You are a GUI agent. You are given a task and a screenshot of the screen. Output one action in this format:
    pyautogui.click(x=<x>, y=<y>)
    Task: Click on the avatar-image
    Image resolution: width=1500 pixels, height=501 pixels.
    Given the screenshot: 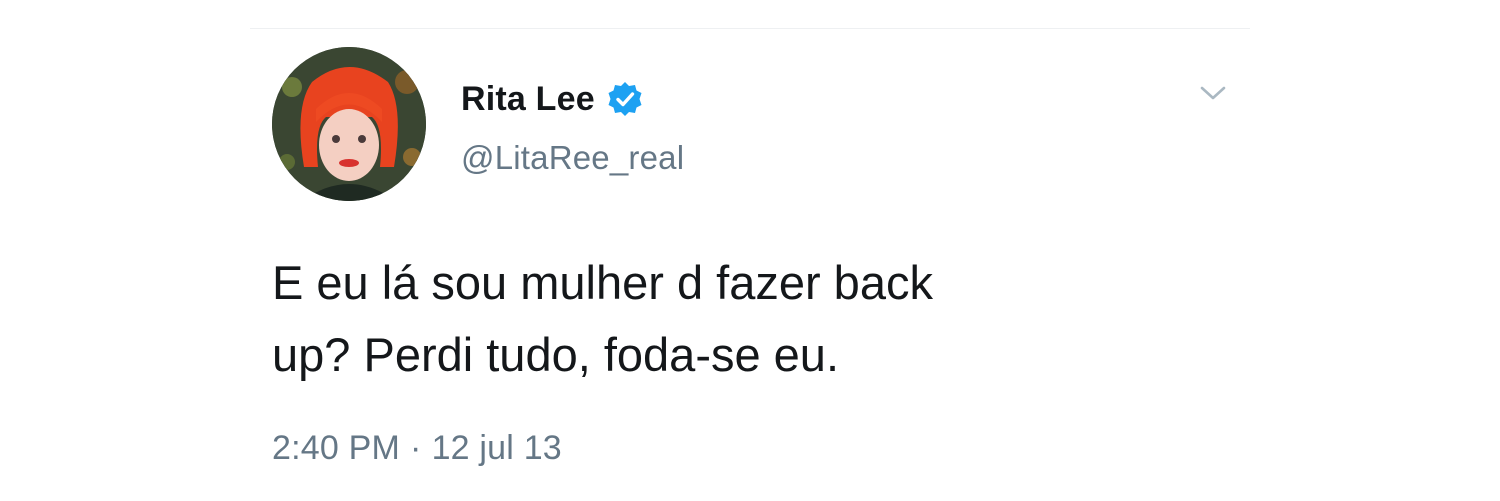 What is the action you would take?
    pyautogui.click(x=349, y=124)
    